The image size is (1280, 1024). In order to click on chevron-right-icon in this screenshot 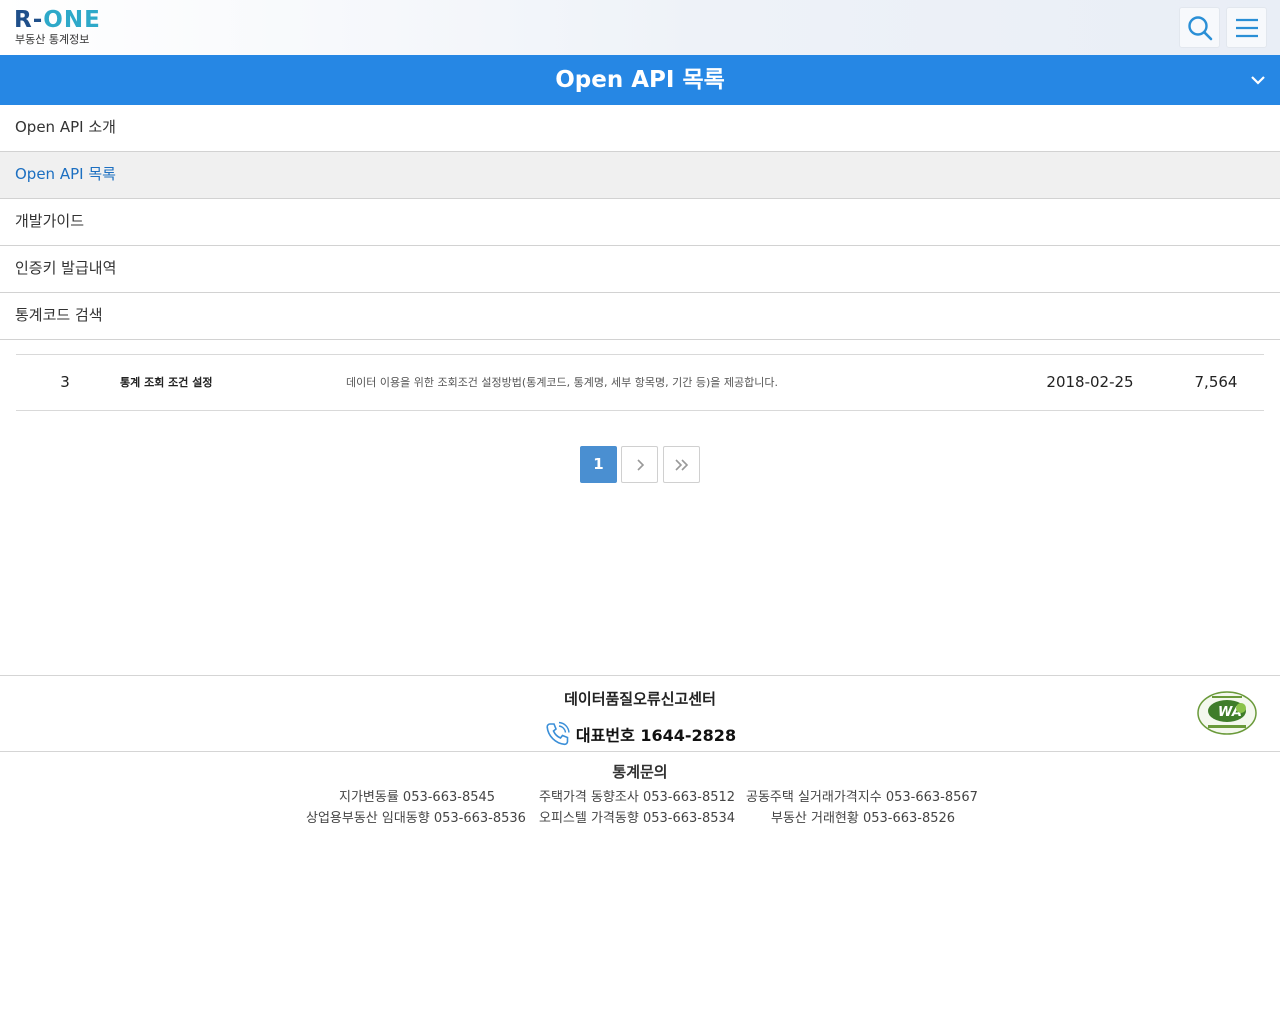, I will do `click(640, 465)`.